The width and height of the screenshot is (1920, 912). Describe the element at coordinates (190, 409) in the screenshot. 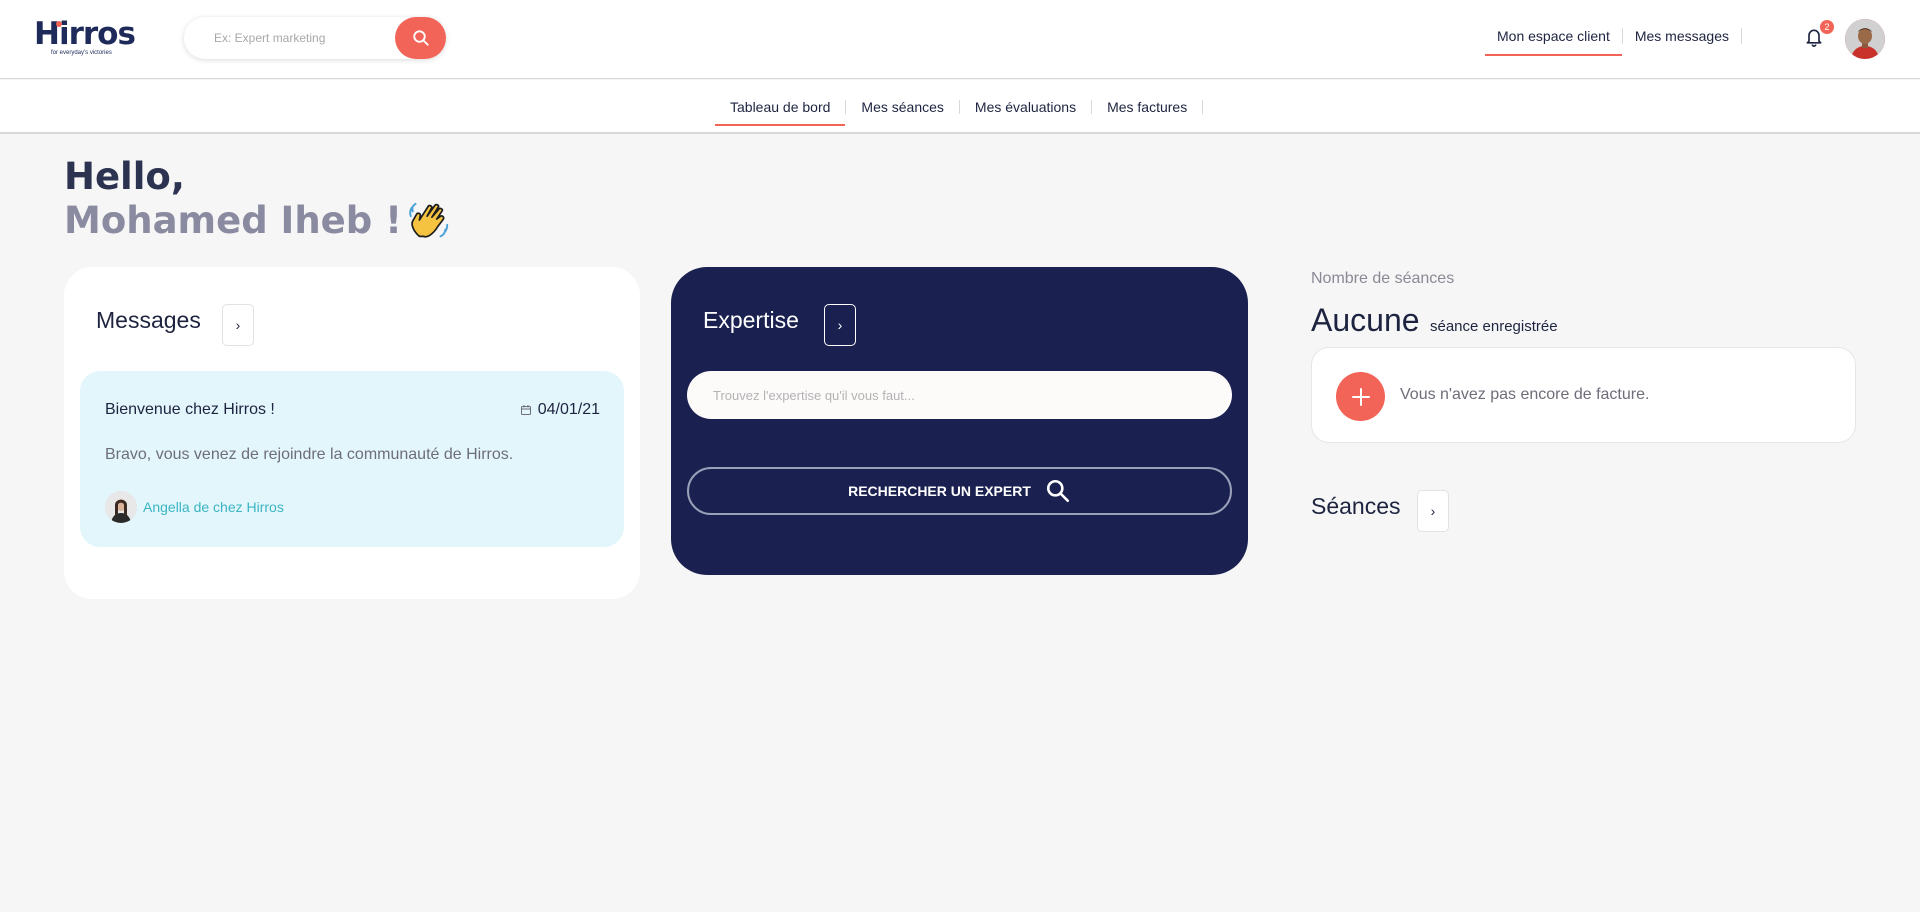

I see `message-subject: Bienvenue chez Hirros !` at that location.